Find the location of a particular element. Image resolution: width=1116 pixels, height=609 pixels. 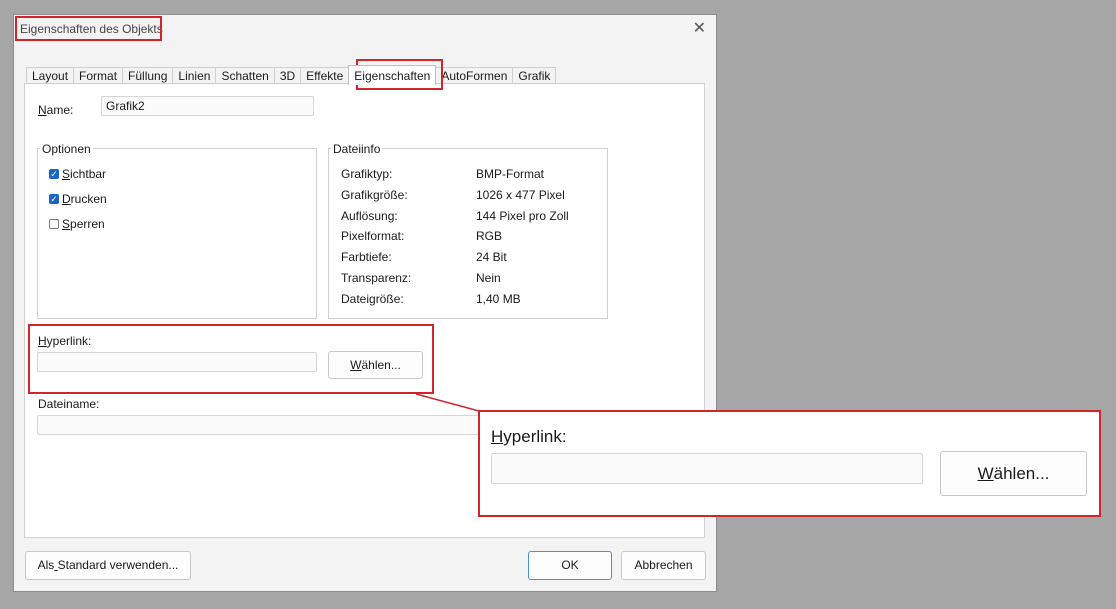

callout-line is located at coordinates (447, 402).